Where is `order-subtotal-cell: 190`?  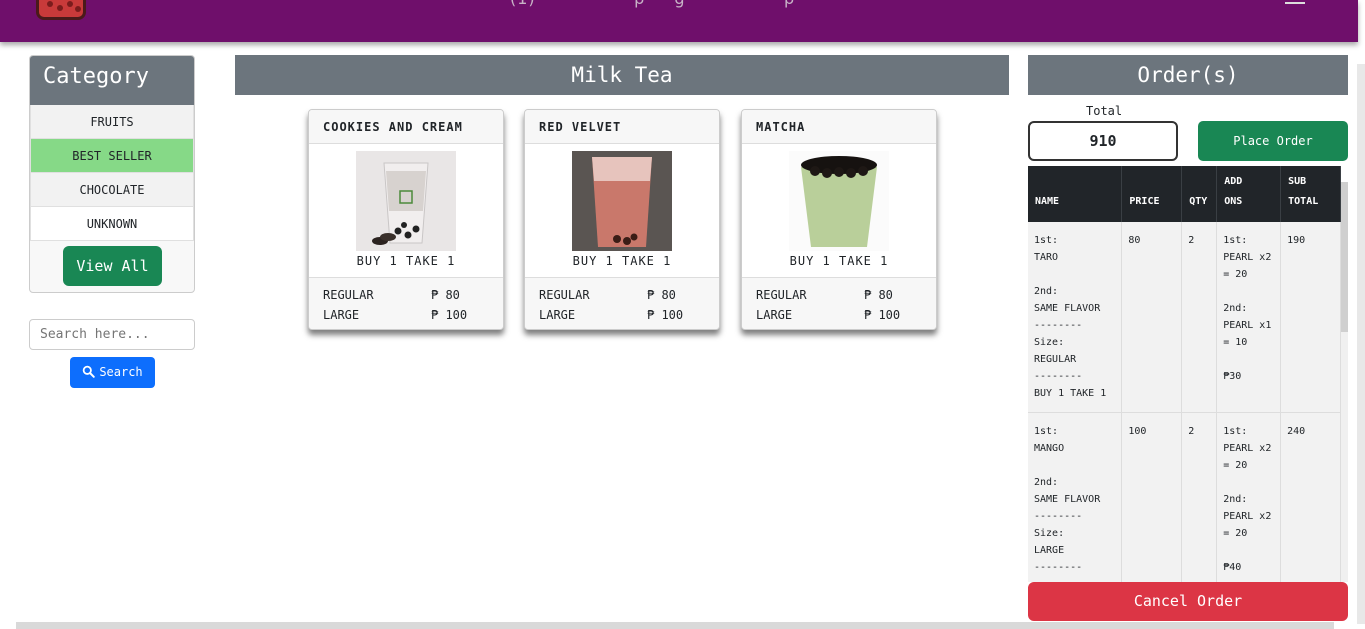
order-subtotal-cell: 190 is located at coordinates (1310, 317).